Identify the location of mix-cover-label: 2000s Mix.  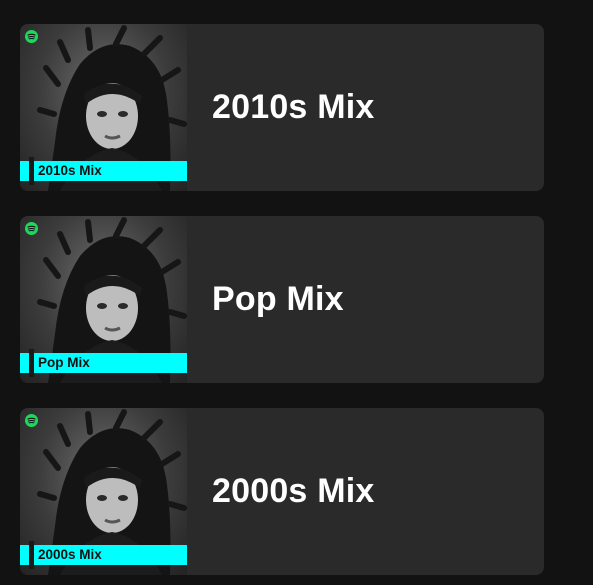
(103, 555).